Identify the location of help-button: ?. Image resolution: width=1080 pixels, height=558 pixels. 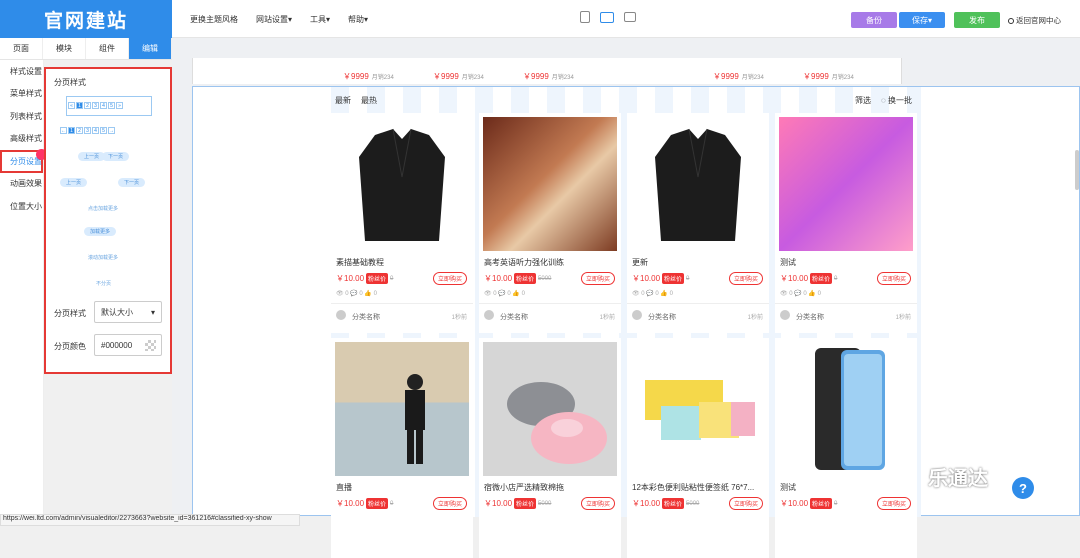
(1023, 488).